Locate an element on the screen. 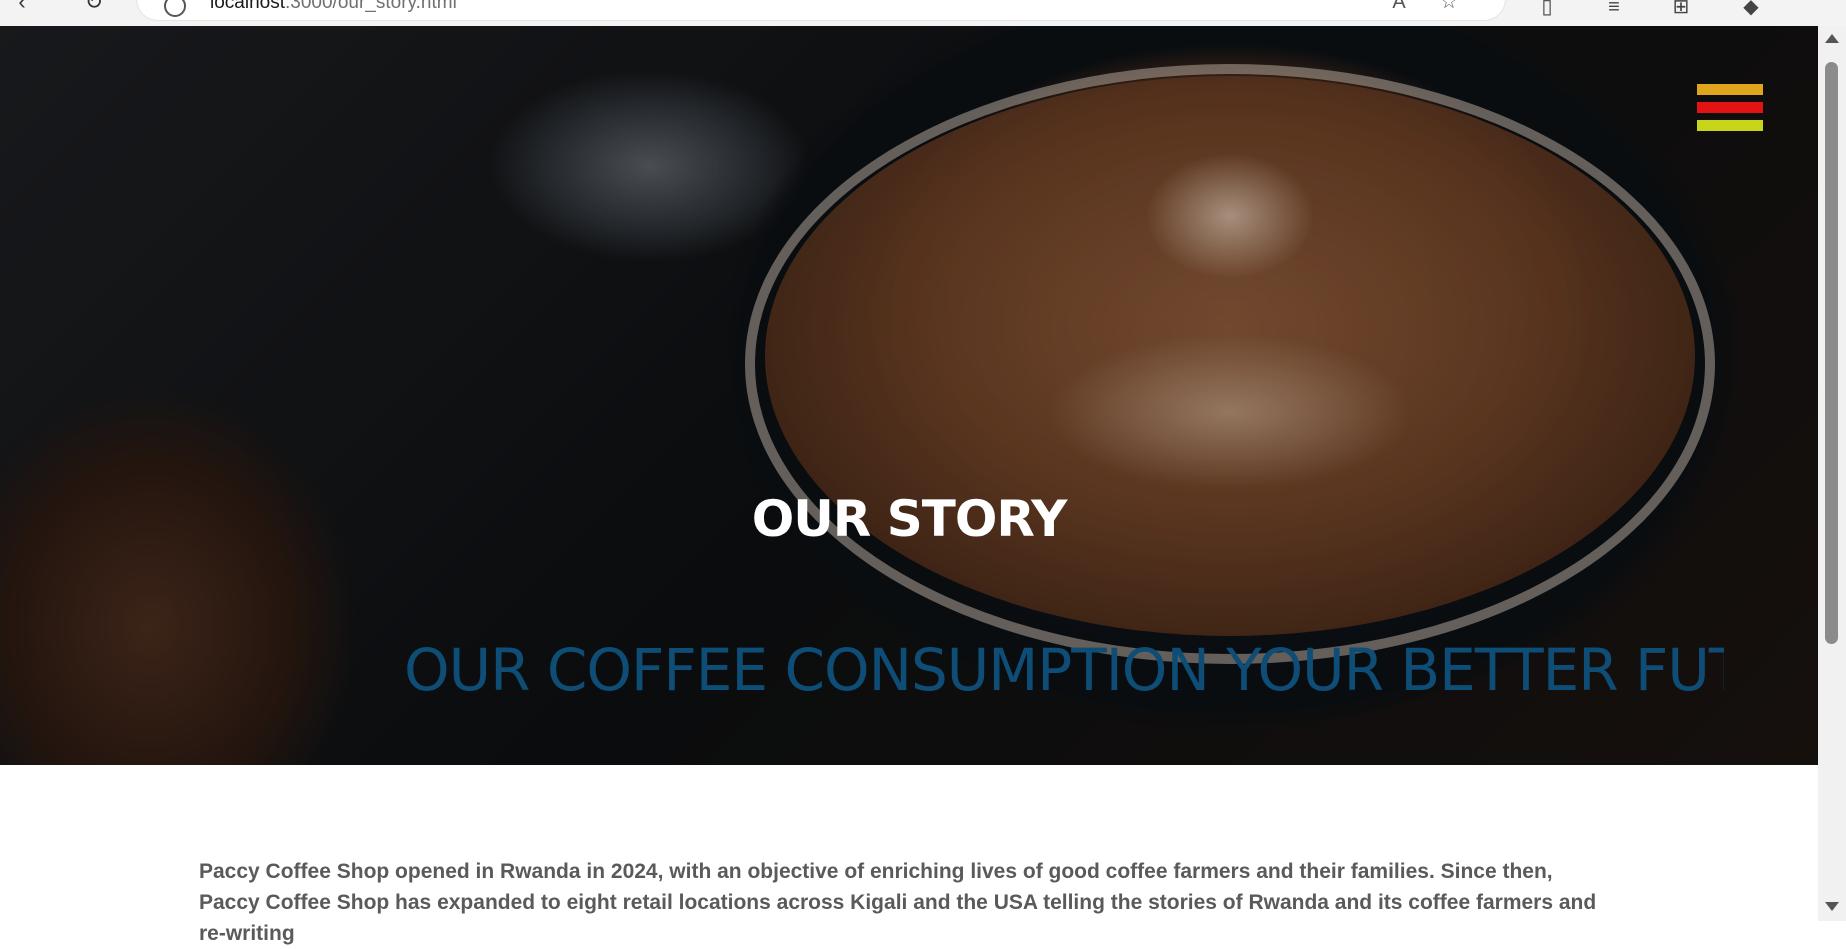 This screenshot has width=1846, height=949. favorites-icon: ≡ is located at coordinates (1614, 10).